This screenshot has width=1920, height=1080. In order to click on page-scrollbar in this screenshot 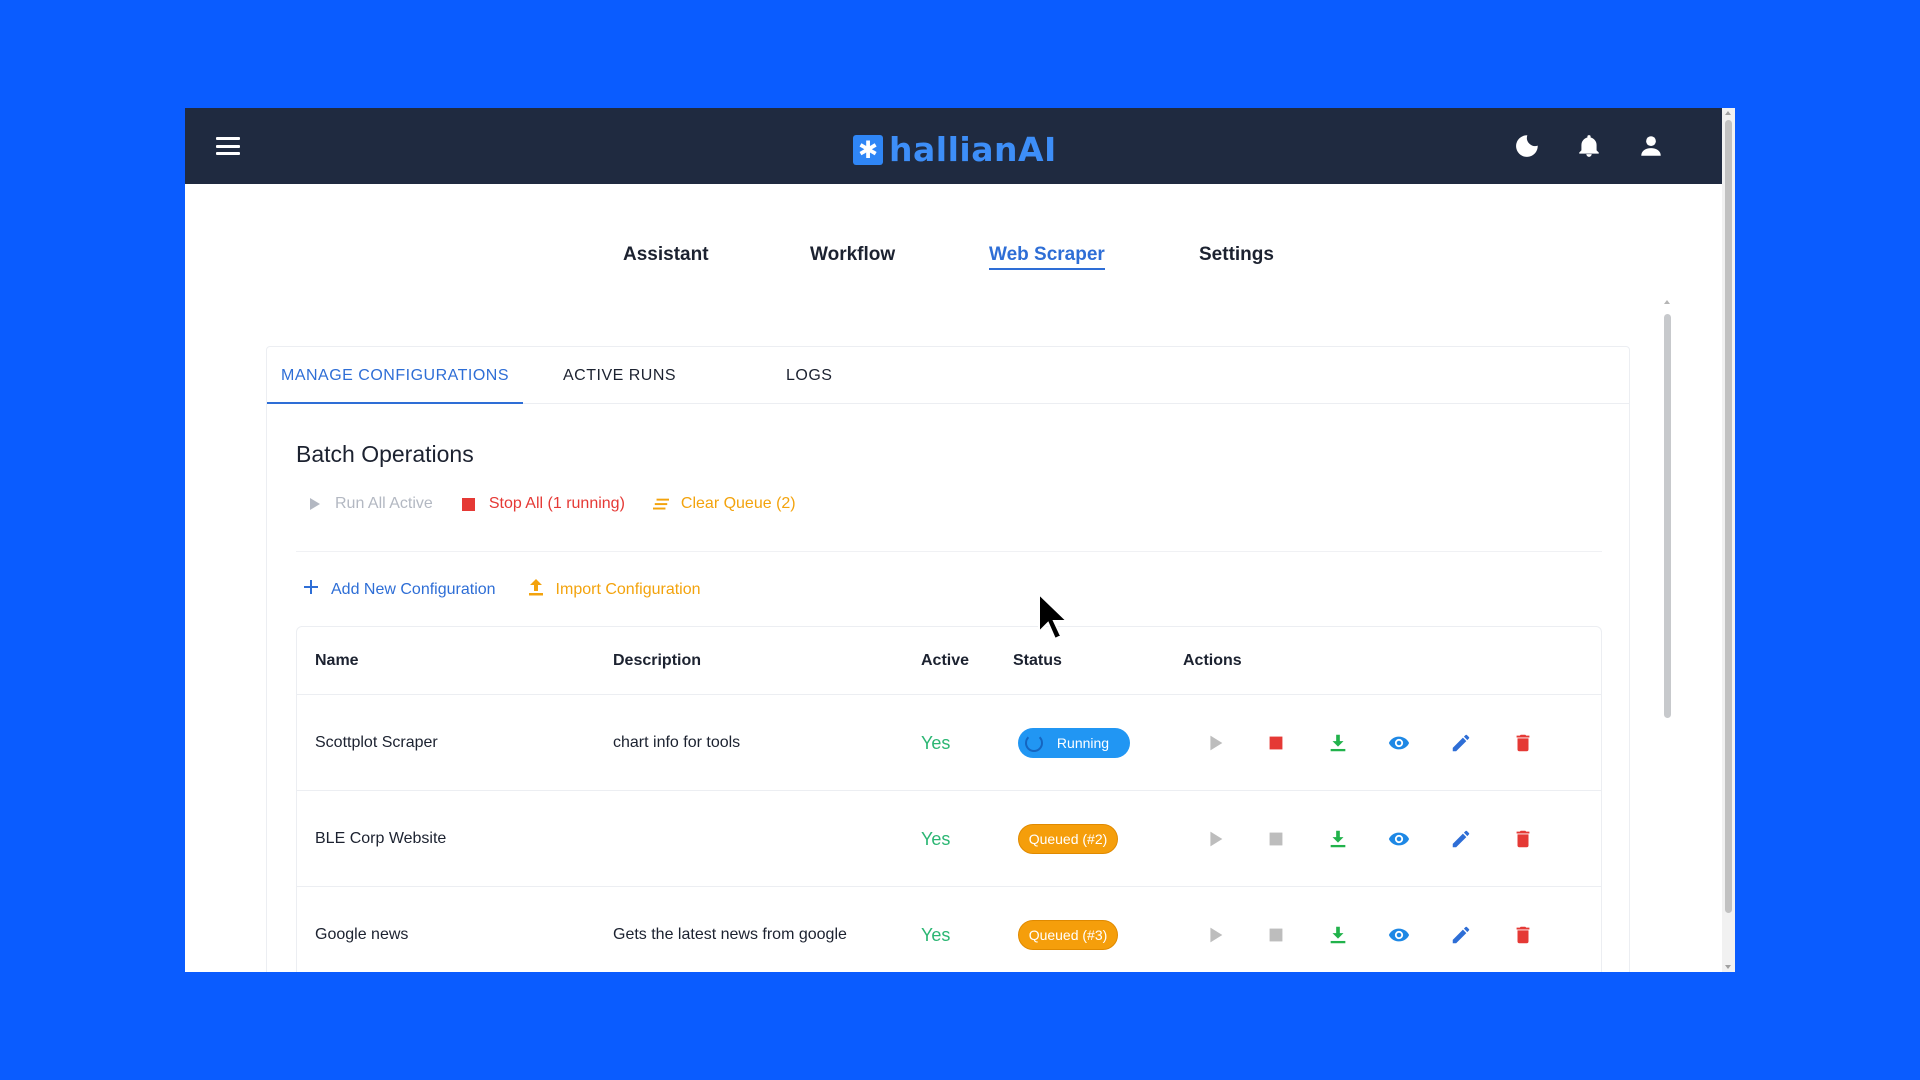, I will do `click(1728, 540)`.